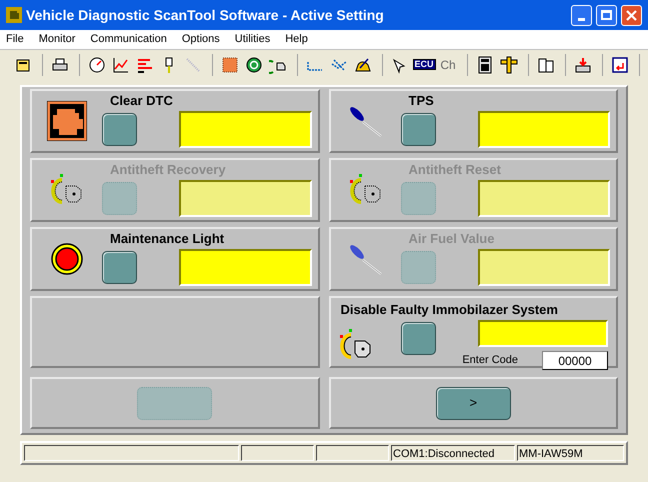 The height and width of the screenshot is (482, 648). Describe the element at coordinates (128, 39) in the screenshot. I see `menu-item: Communication` at that location.